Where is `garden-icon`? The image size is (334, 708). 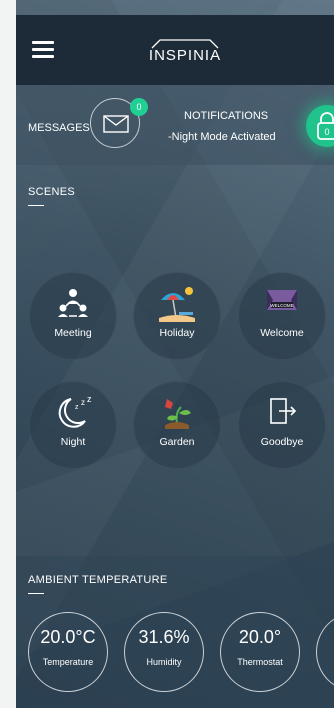
garden-icon is located at coordinates (178, 414).